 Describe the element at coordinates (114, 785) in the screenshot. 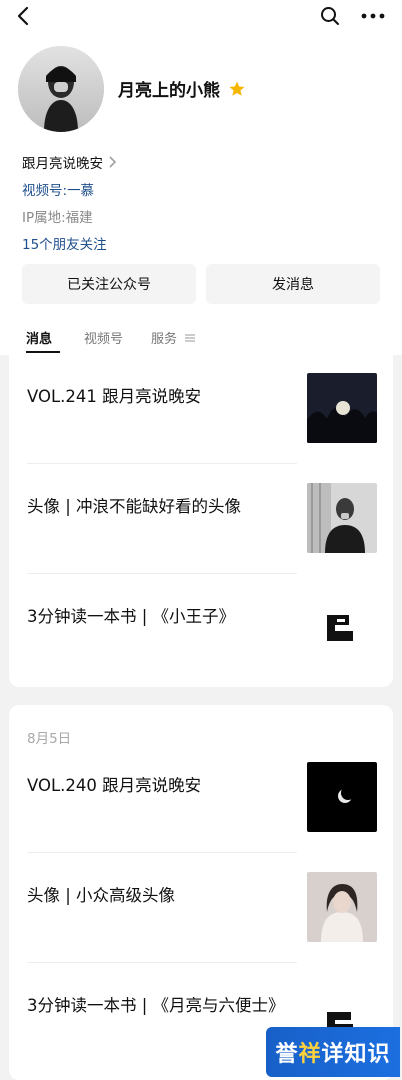

I see `article-title: VOL.240 跟月亮说晚安` at that location.